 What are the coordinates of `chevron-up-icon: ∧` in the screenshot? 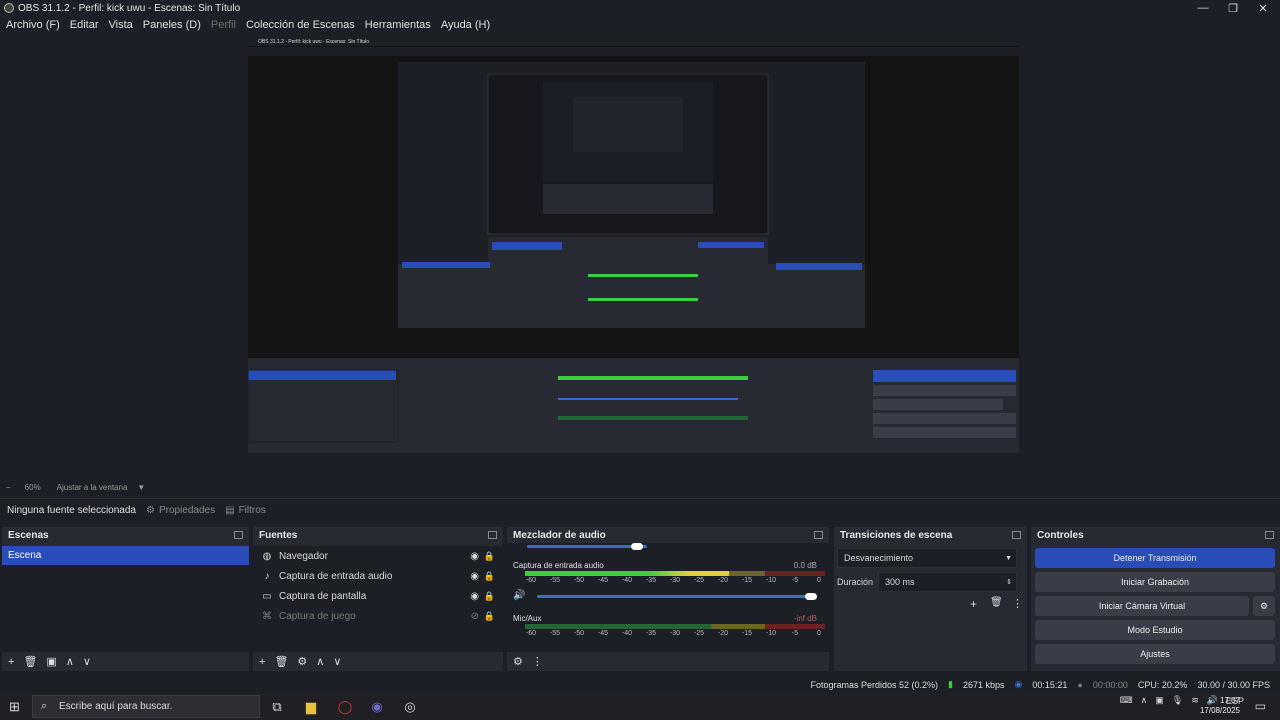 It's located at (1144, 700).